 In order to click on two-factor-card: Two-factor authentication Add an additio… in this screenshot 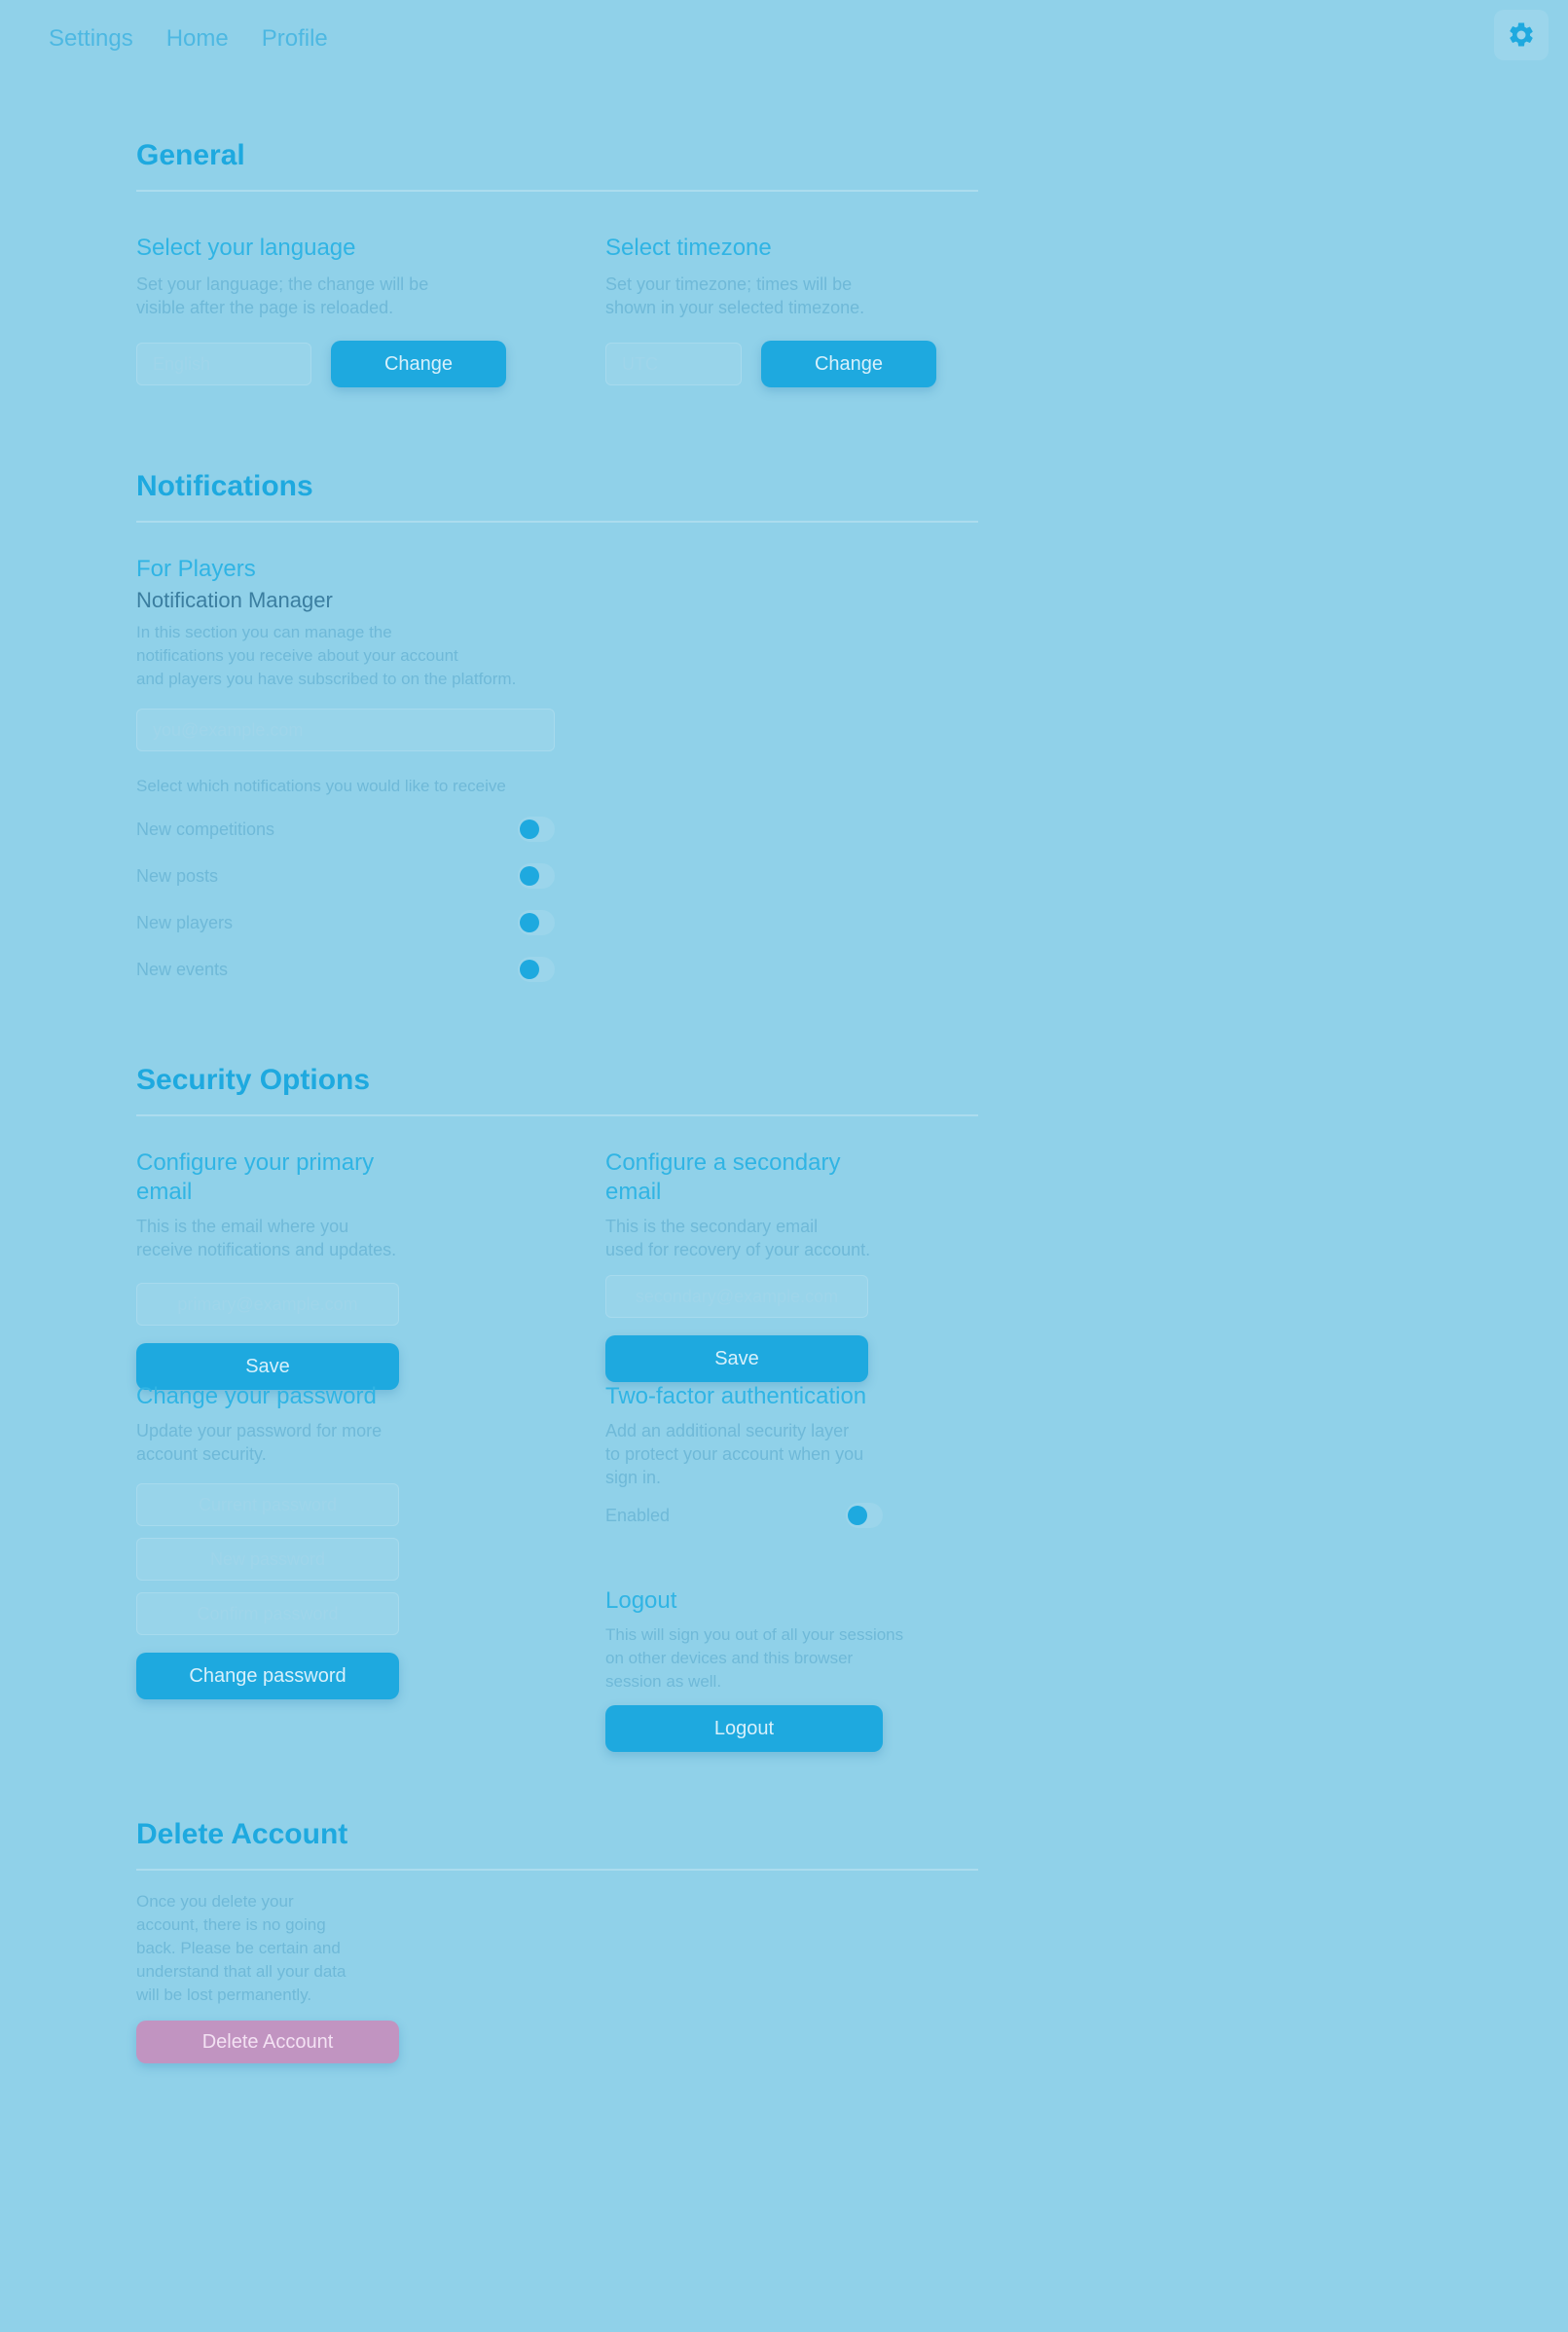, I will do `click(751, 1455)`.